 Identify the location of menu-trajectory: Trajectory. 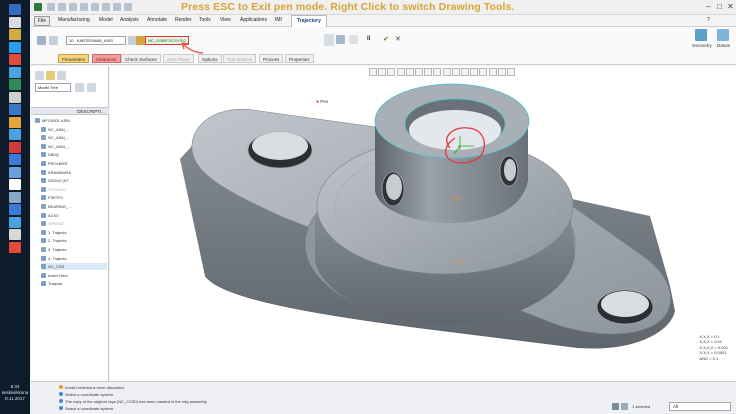
(309, 21).